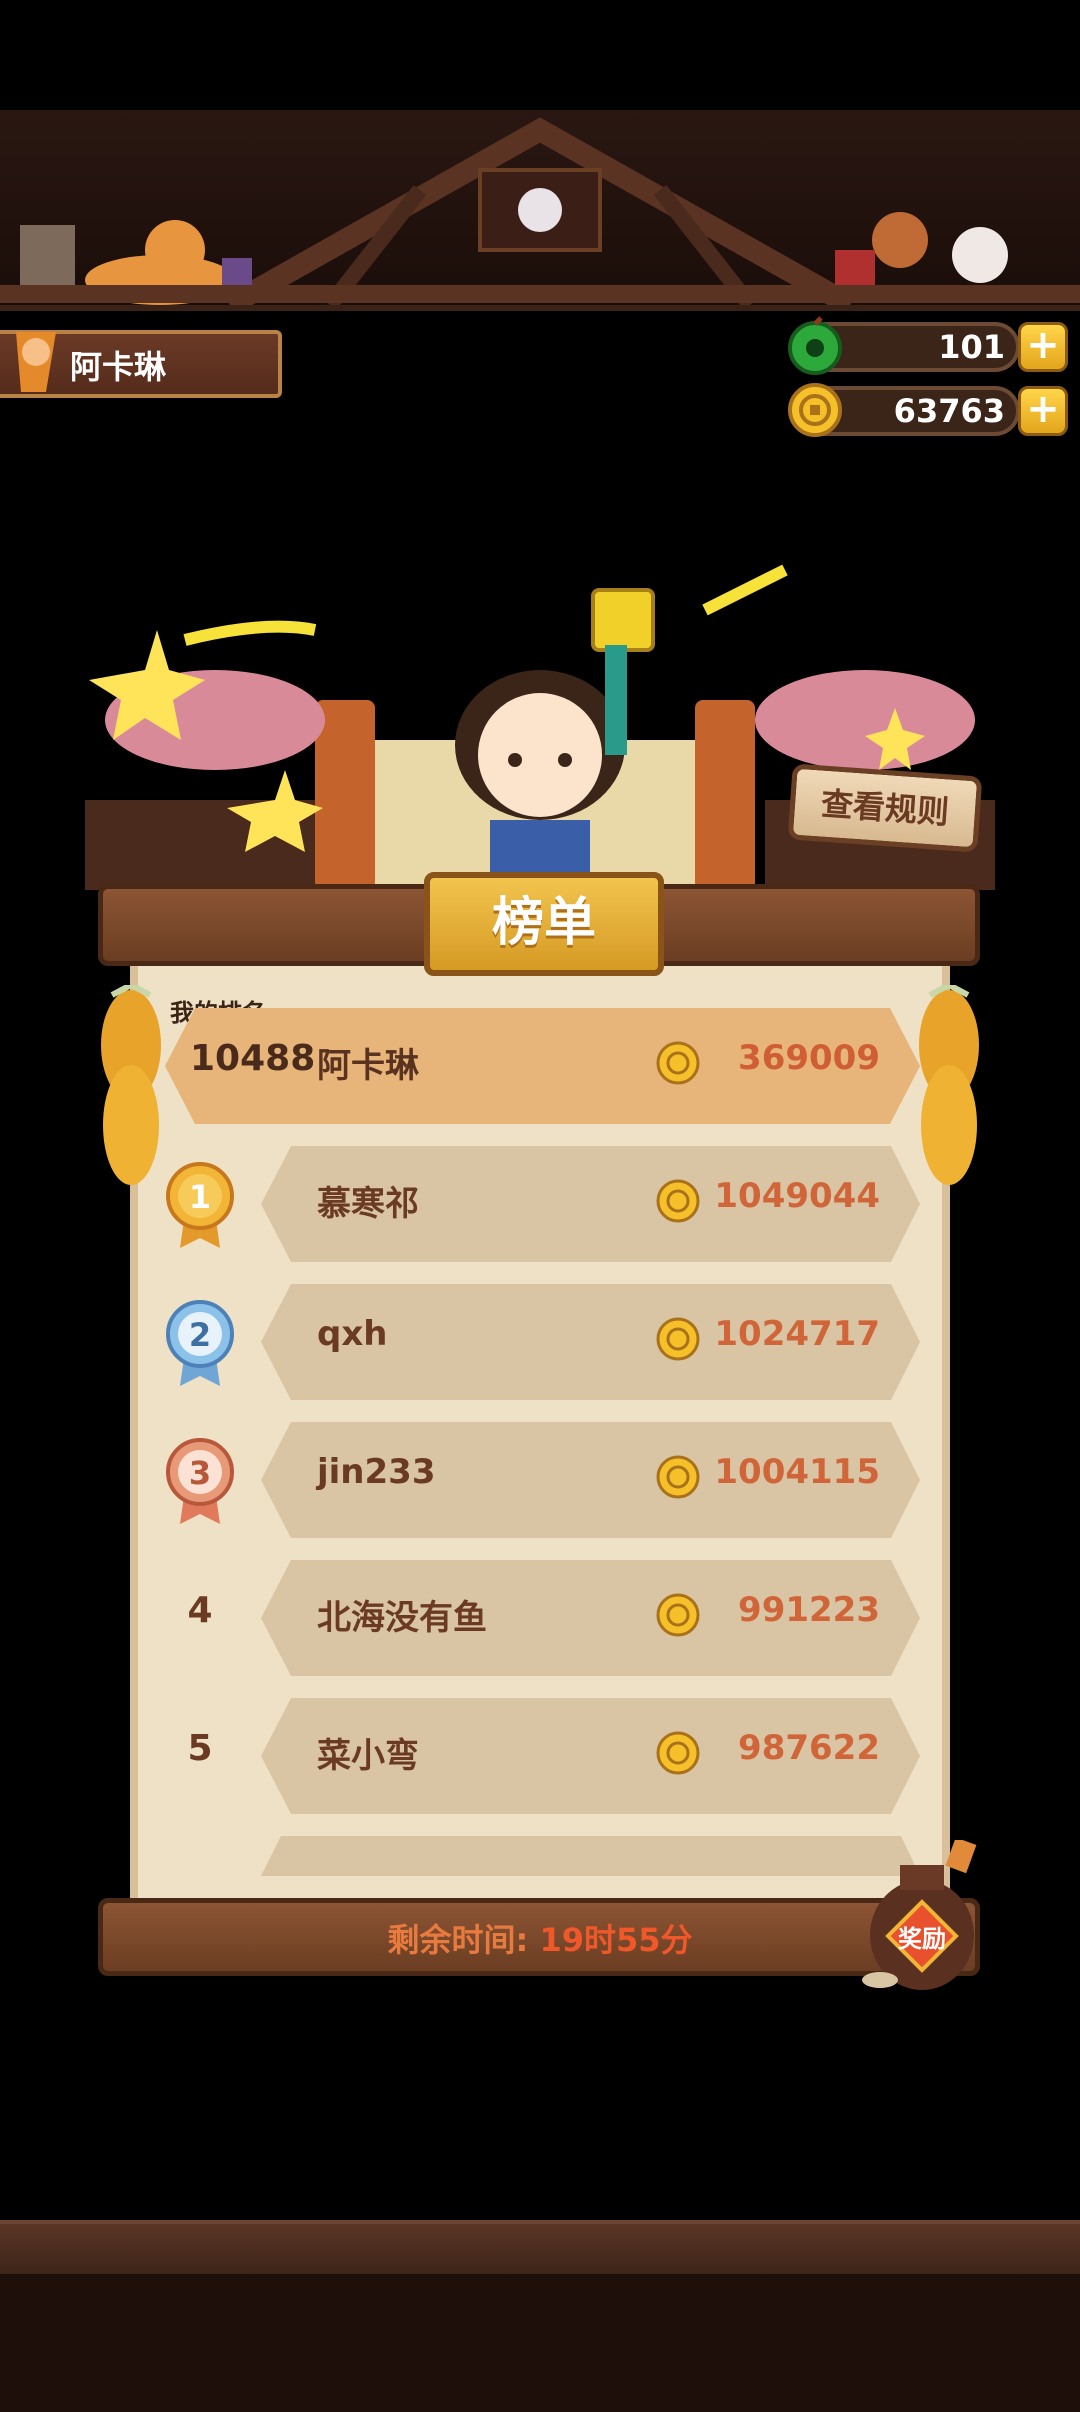 This screenshot has width=1080, height=2412. Describe the element at coordinates (542, 1066) in the screenshot. I see `my-rank-row: 10488 阿卡琳 369009` at that location.